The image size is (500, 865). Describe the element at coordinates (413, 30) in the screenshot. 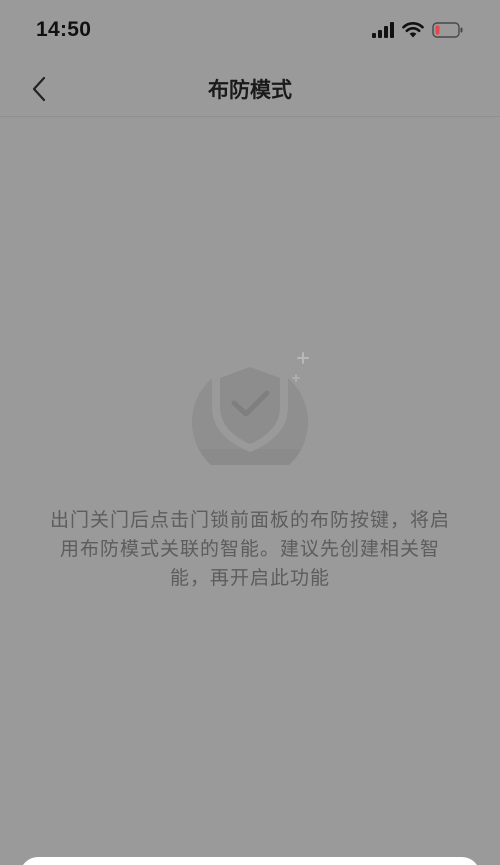

I see `wifi-icon` at that location.